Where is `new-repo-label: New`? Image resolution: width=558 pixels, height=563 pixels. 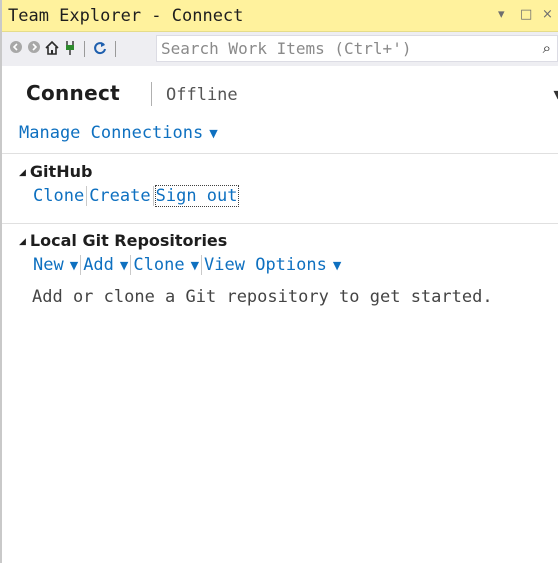
new-repo-label: New is located at coordinates (48, 265).